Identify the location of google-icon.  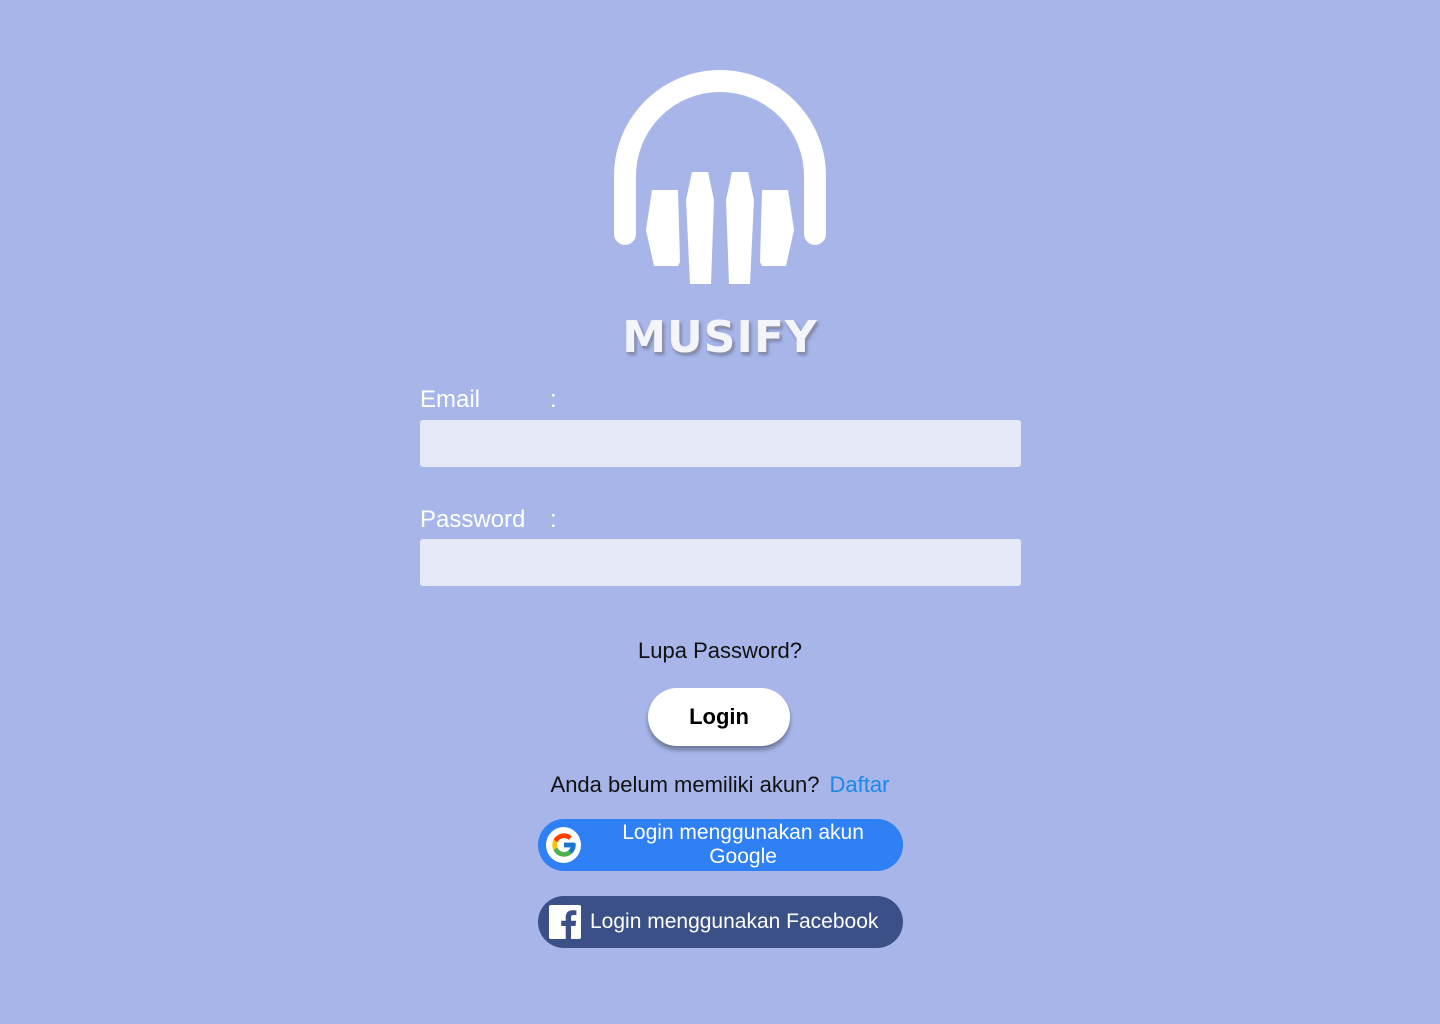
(564, 845).